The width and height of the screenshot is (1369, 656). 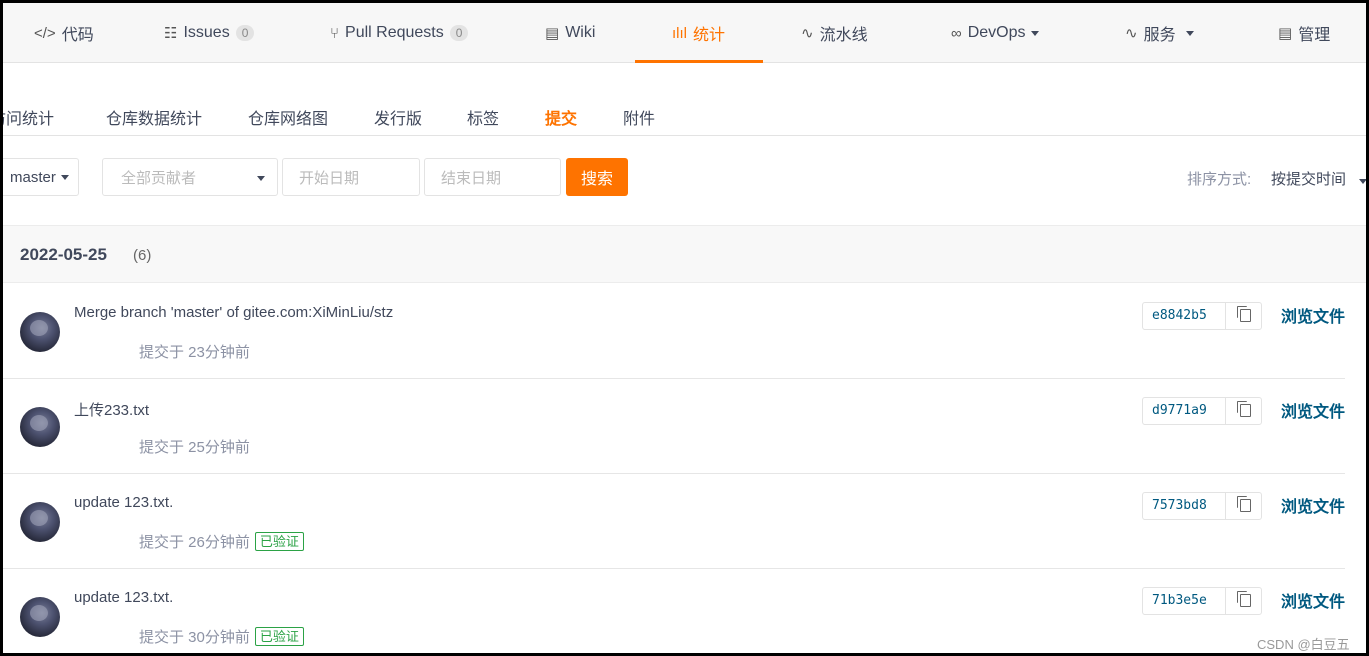 I want to click on commit-time: 提交于 26分钟前, so click(x=194, y=542).